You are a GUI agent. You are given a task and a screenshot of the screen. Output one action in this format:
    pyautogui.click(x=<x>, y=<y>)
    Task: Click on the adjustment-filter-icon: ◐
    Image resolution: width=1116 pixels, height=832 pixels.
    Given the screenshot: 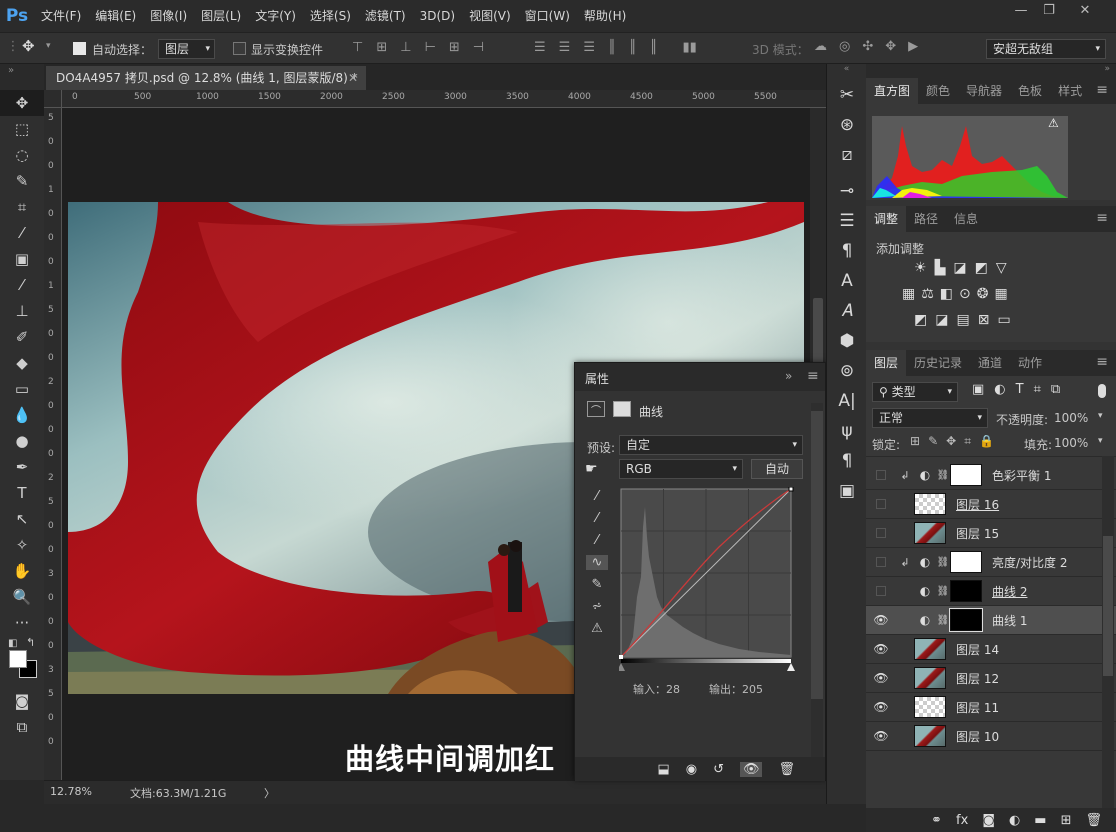 What is the action you would take?
    pyautogui.click(x=999, y=389)
    